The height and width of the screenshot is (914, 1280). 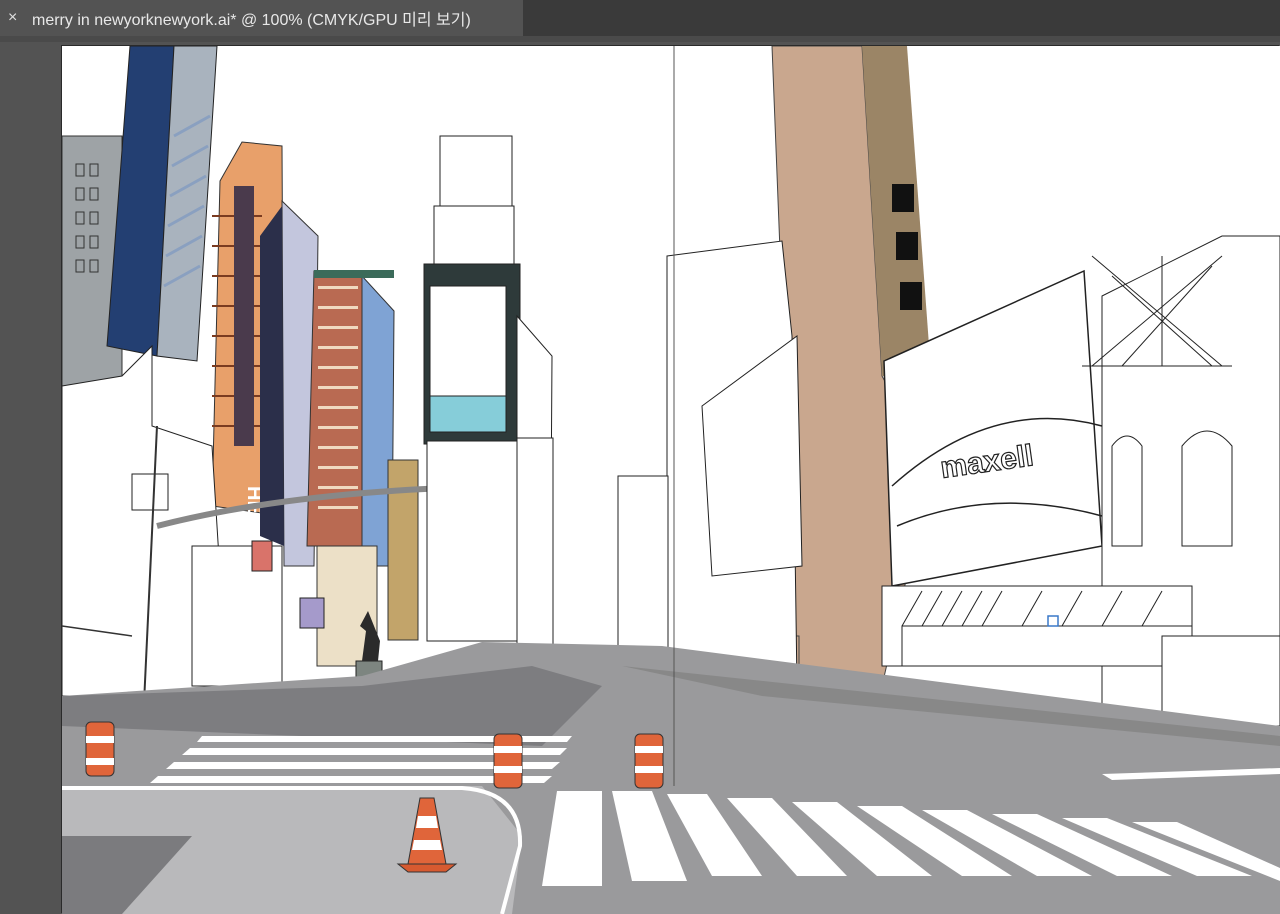 I want to click on center-tower-base, so click(x=472, y=541).